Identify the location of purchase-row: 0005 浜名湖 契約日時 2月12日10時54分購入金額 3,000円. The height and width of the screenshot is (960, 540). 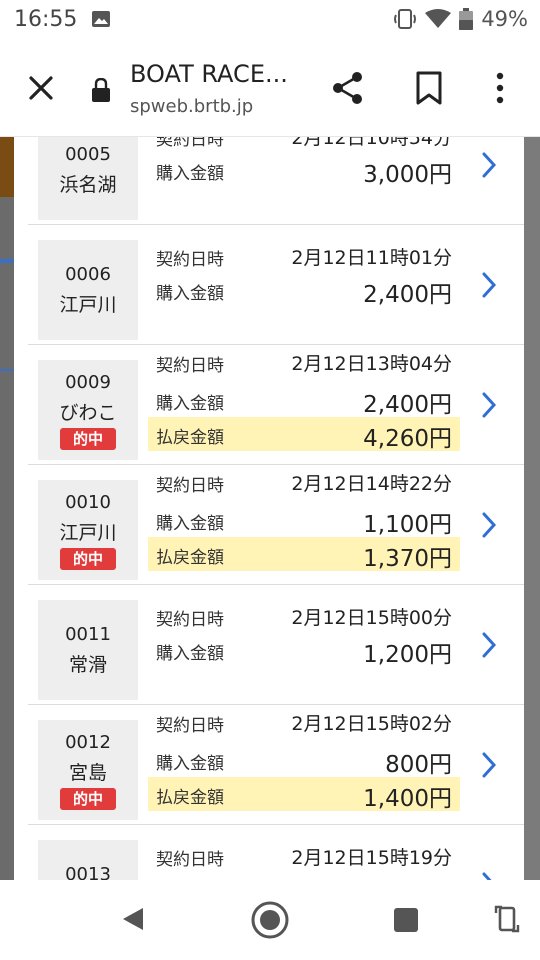
(276, 181).